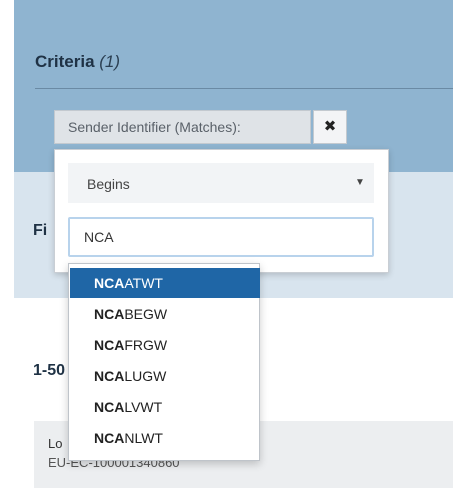 The height and width of the screenshot is (488, 453). I want to click on criteria-title-text: Criteria, so click(65, 61).